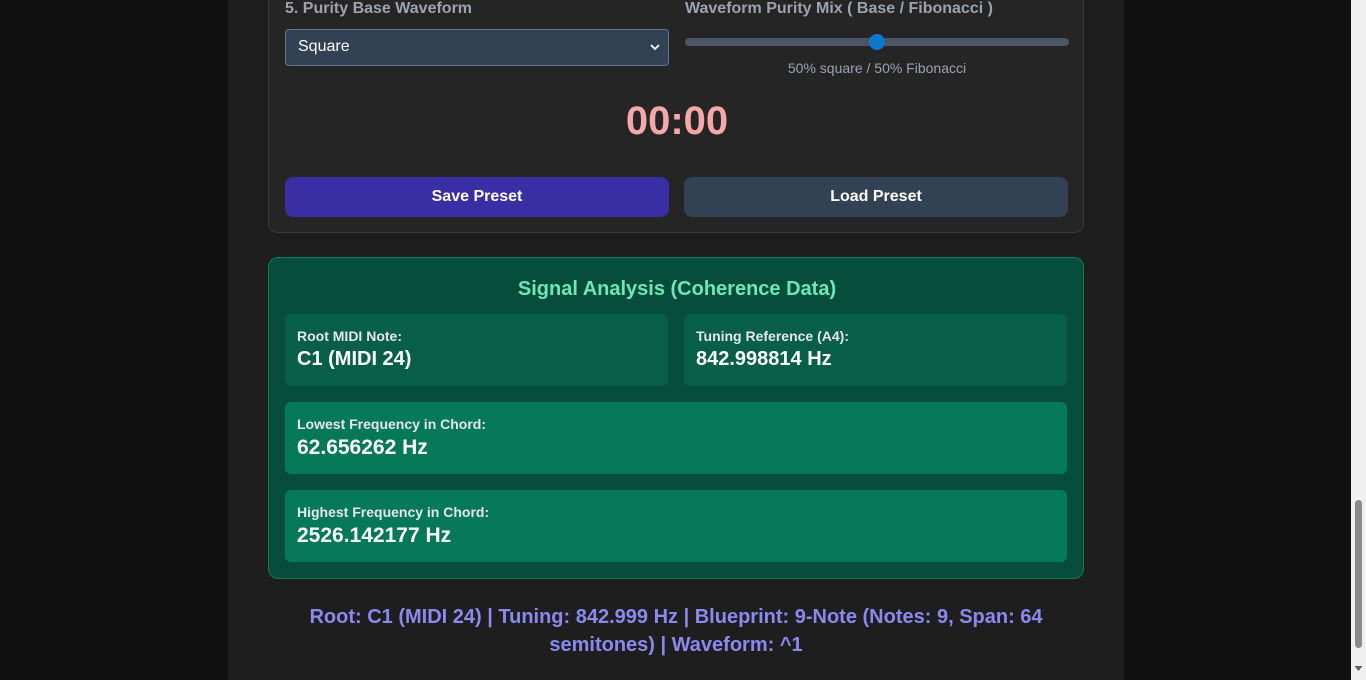 The width and height of the screenshot is (1366, 680). Describe the element at coordinates (655, 47) in the screenshot. I see `chevron-down-icon` at that location.